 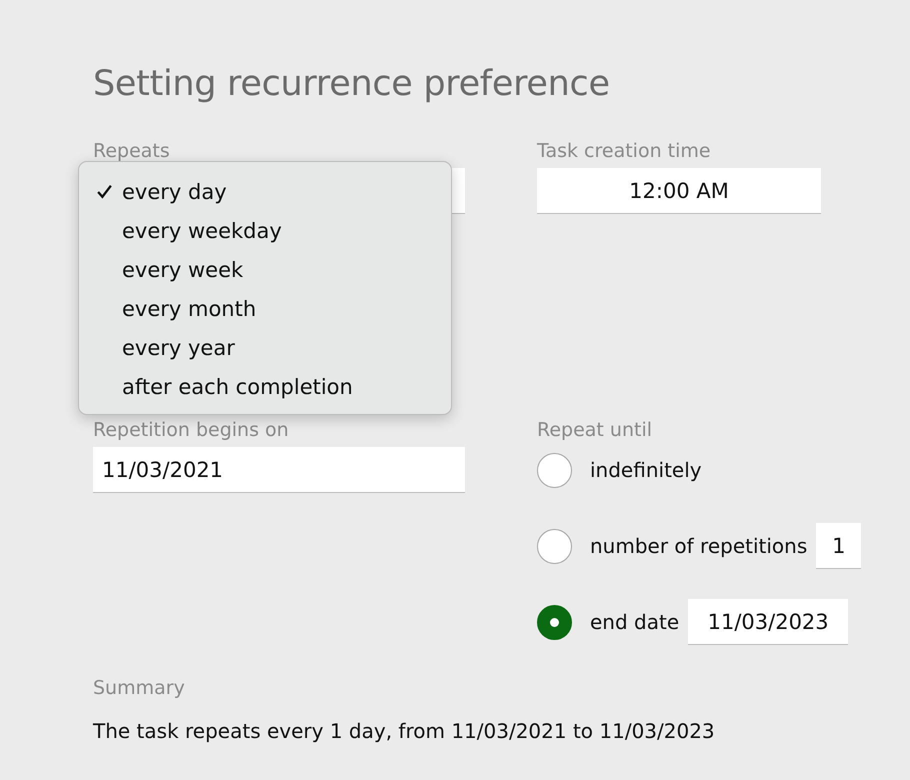 I want to click on input-field: 1, so click(x=839, y=546).